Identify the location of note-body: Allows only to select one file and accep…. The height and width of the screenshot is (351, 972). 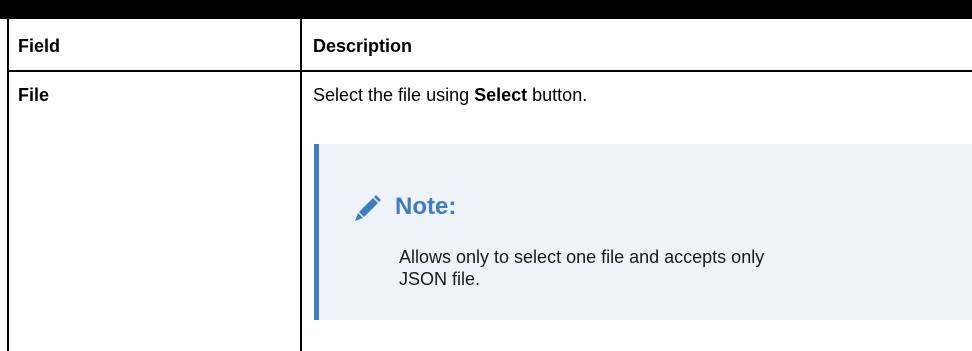
(649, 268).